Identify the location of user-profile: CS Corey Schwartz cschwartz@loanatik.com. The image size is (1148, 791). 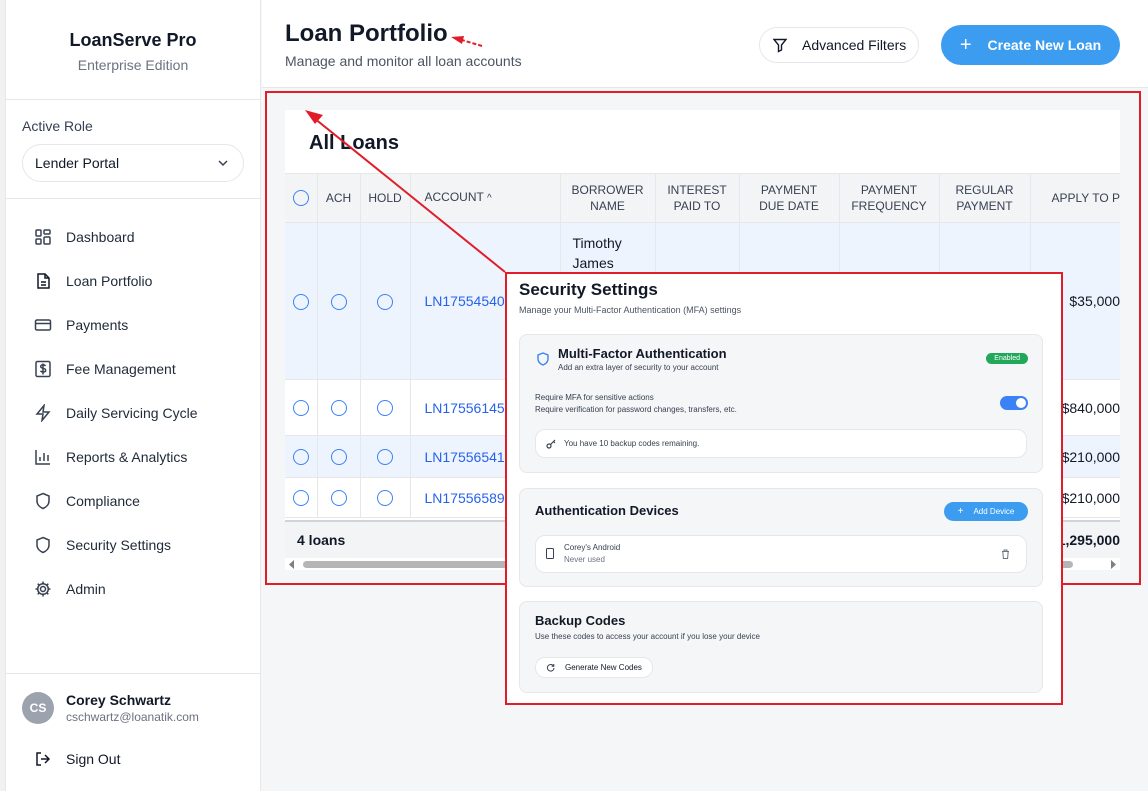
(133, 708).